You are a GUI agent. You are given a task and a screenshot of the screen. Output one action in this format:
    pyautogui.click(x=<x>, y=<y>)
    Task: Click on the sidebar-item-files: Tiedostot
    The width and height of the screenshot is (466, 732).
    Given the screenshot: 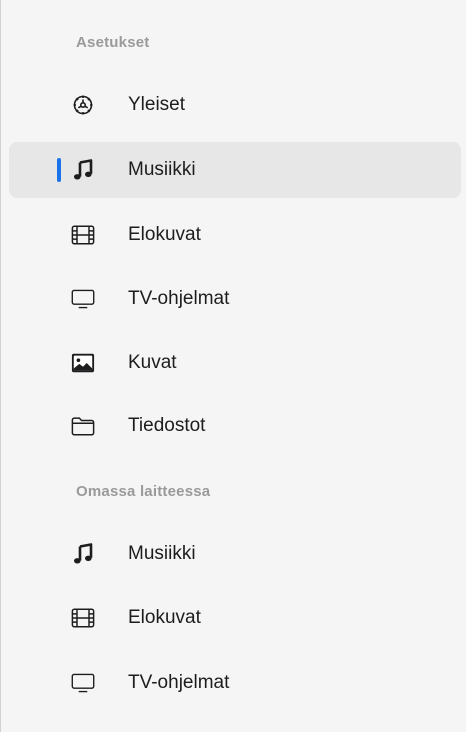 What is the action you would take?
    pyautogui.click(x=235, y=426)
    